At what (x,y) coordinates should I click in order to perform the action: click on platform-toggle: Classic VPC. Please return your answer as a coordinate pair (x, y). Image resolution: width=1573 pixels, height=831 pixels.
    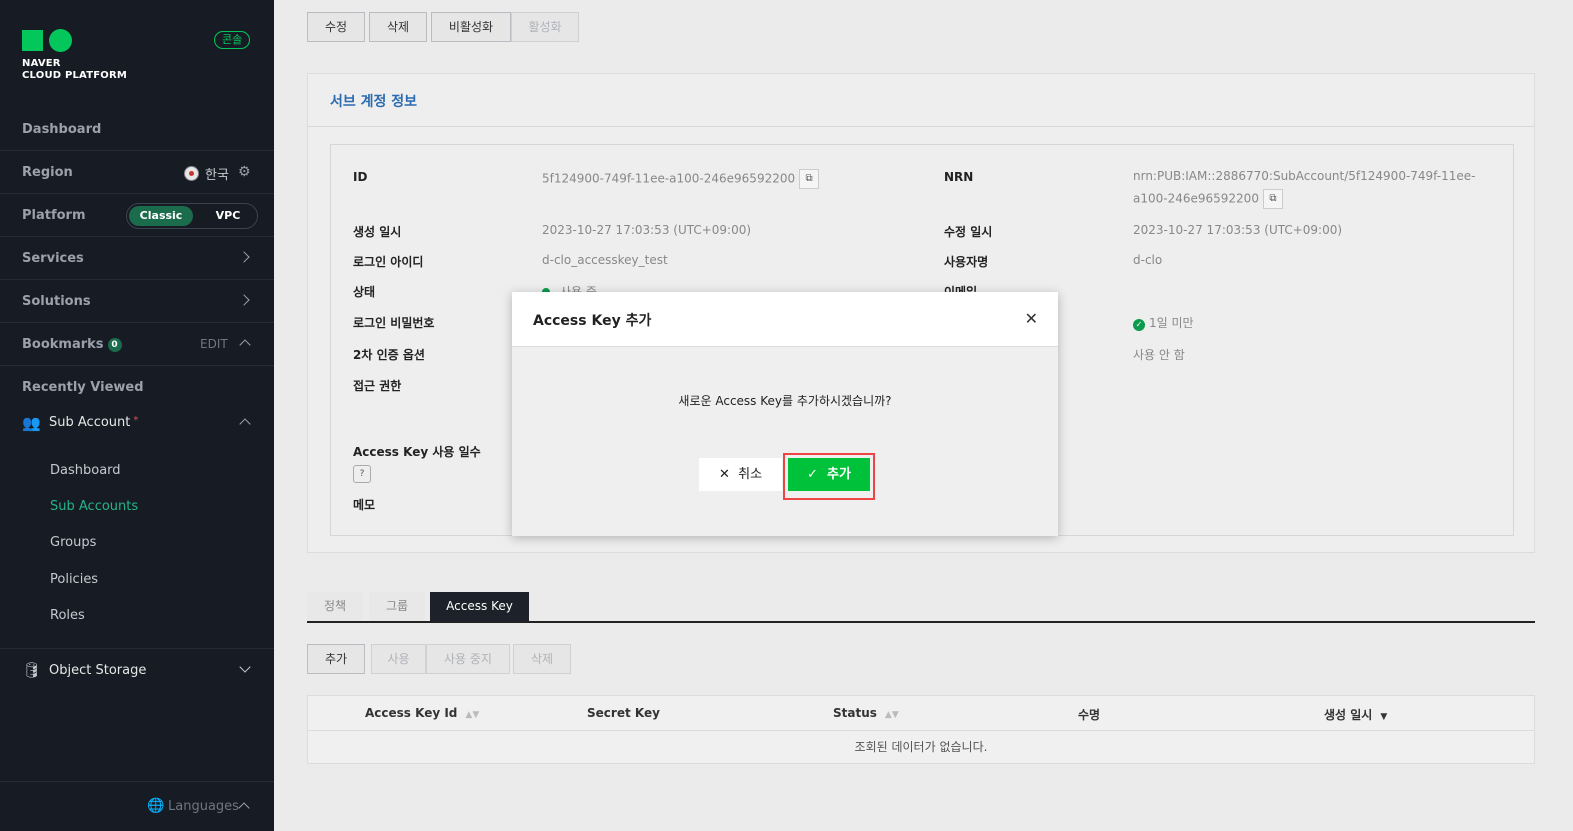
    Looking at the image, I should click on (192, 216).